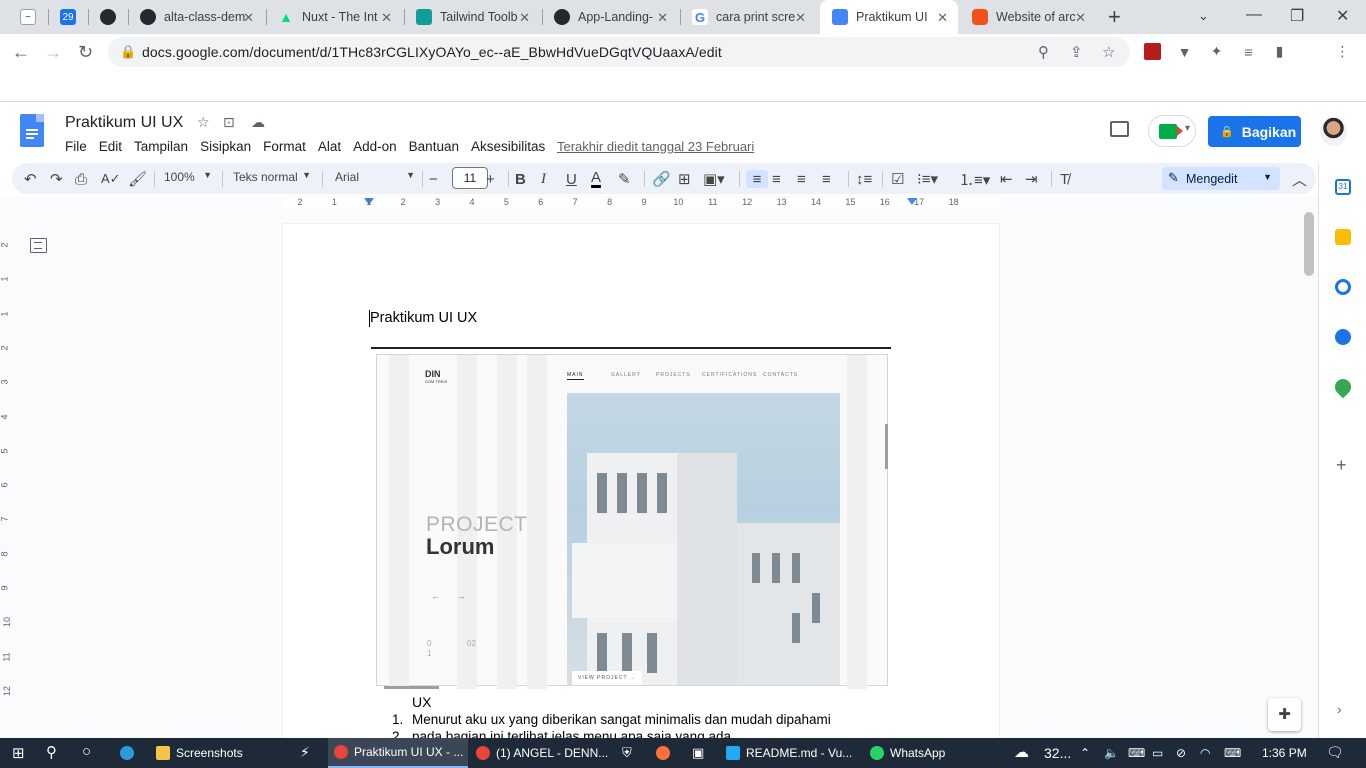 The image size is (1366, 768). I want to click on new-tab-icon: +, so click(1114, 17).